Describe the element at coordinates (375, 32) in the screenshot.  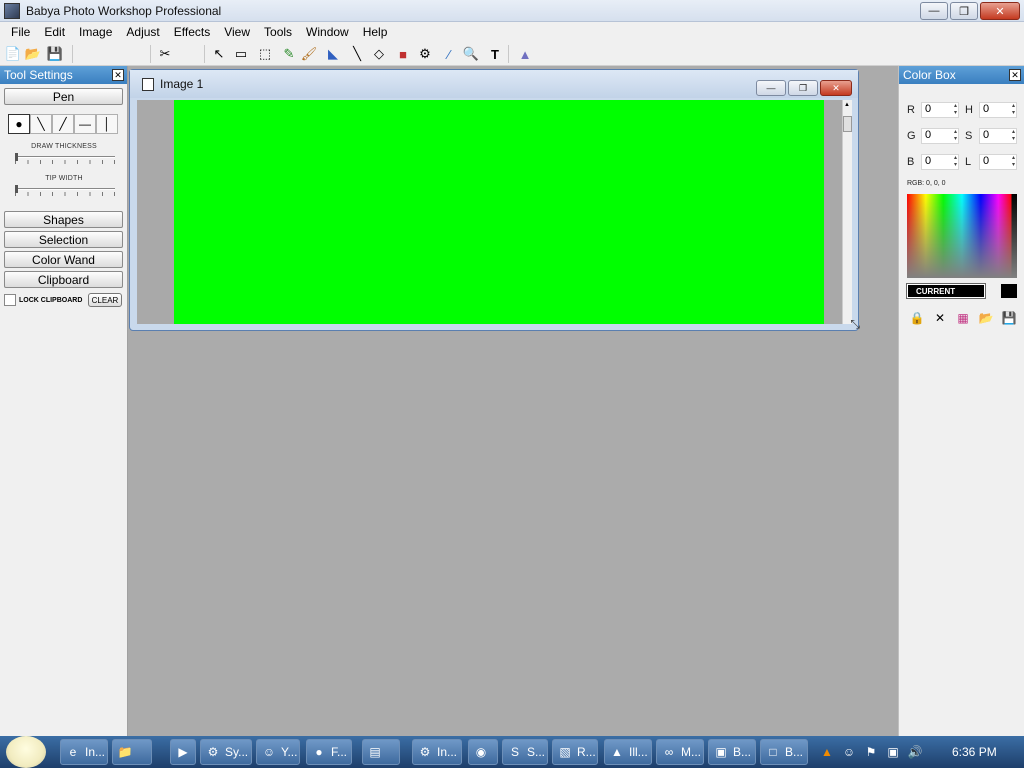
I see `menu-help: Help` at that location.